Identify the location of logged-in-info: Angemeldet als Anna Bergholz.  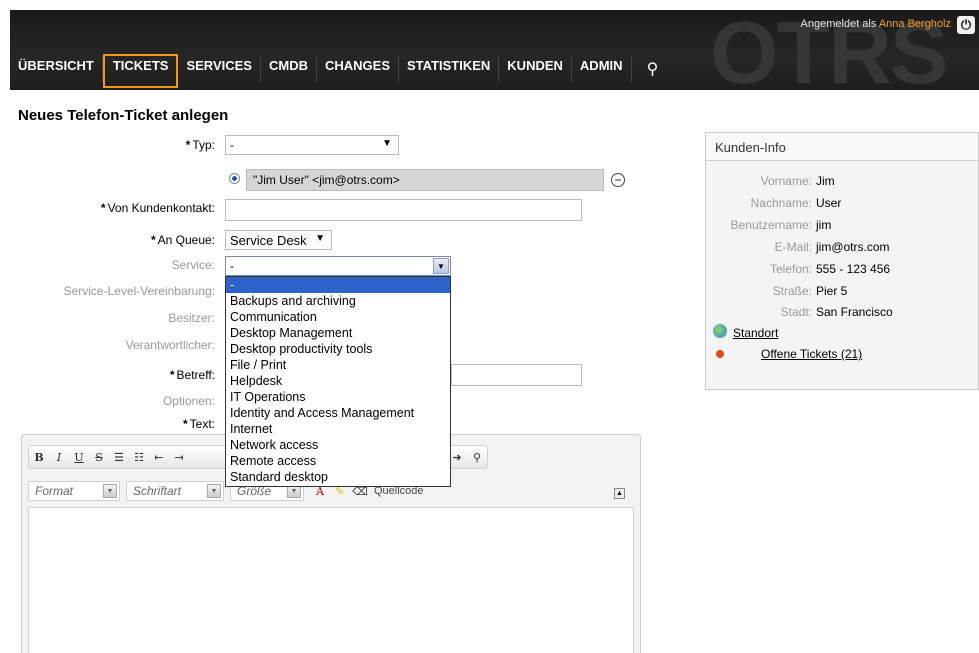
(876, 24).